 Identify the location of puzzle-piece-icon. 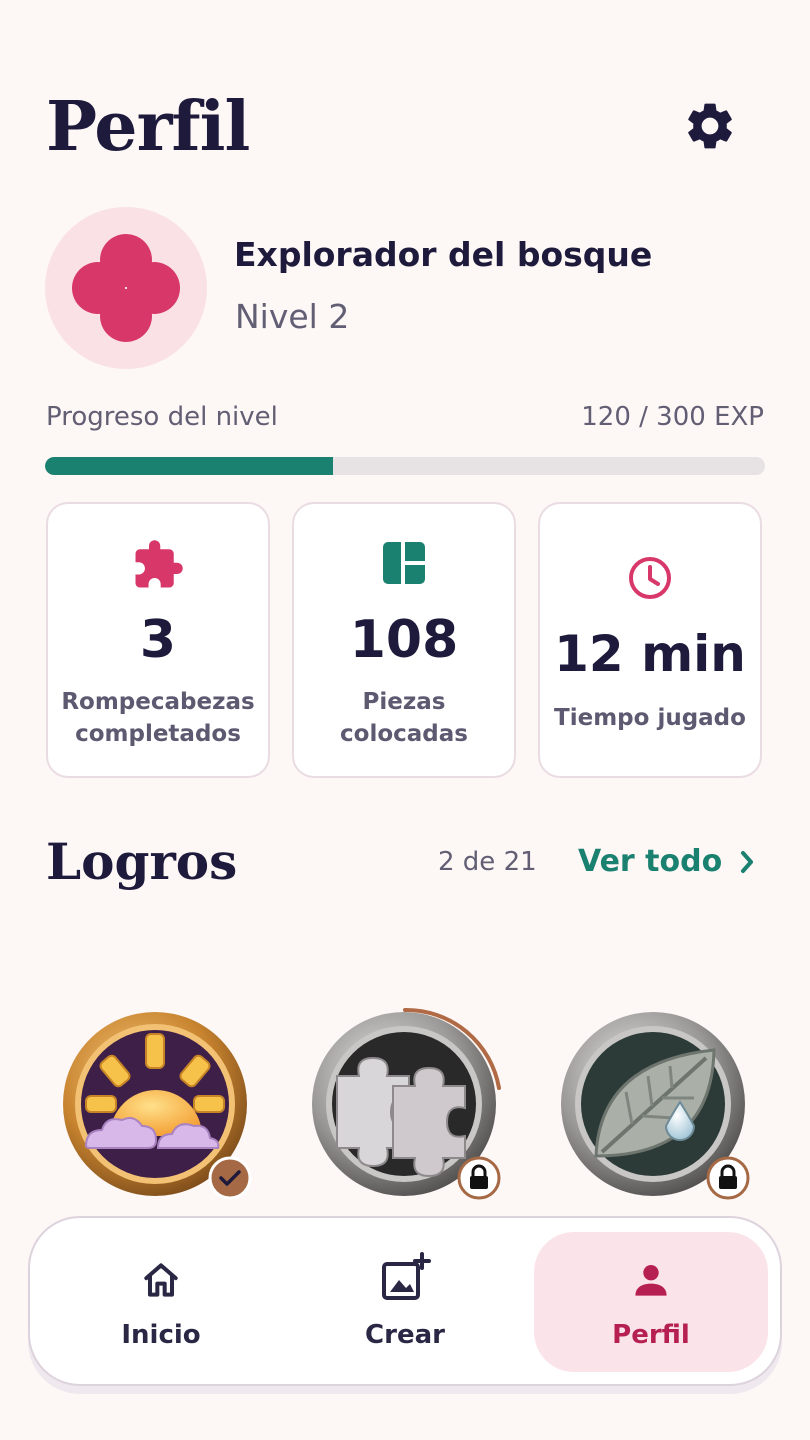
(159, 564).